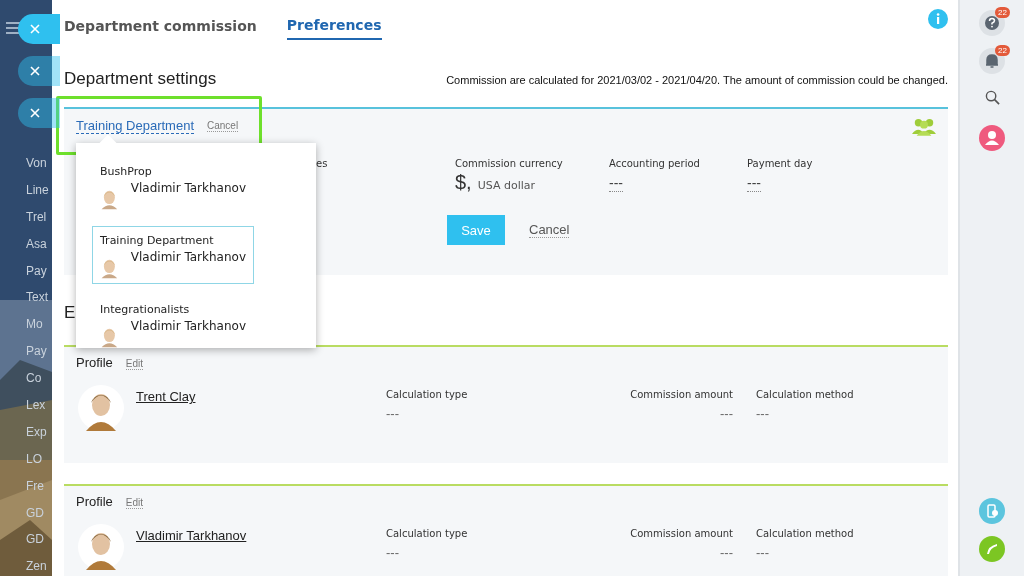 The width and height of the screenshot is (1024, 576). Describe the element at coordinates (126, 171) in the screenshot. I see `option-group: BushProp` at that location.